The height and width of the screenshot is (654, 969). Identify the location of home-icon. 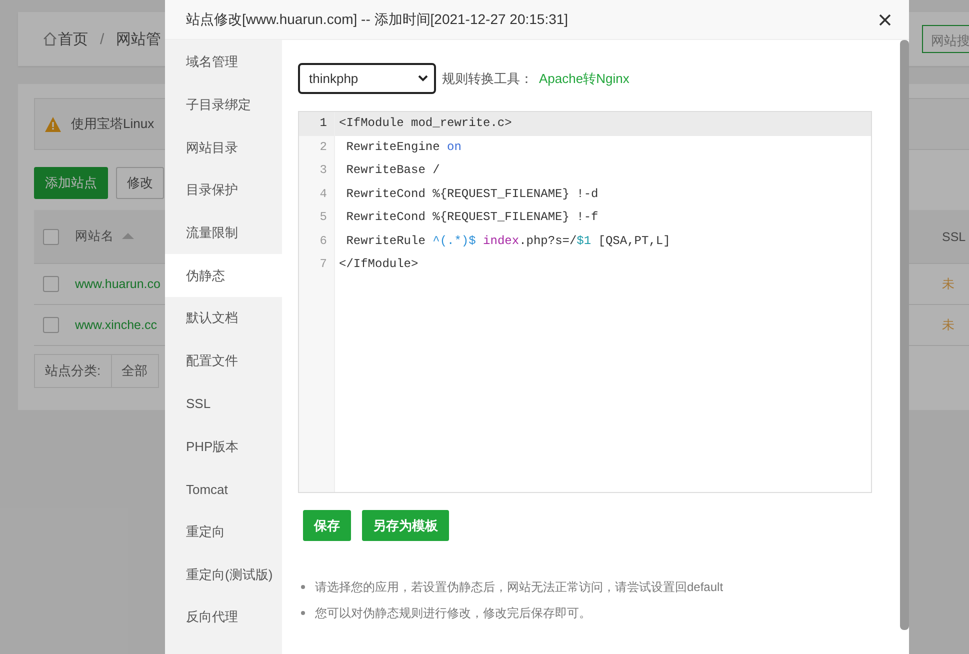
(50, 39).